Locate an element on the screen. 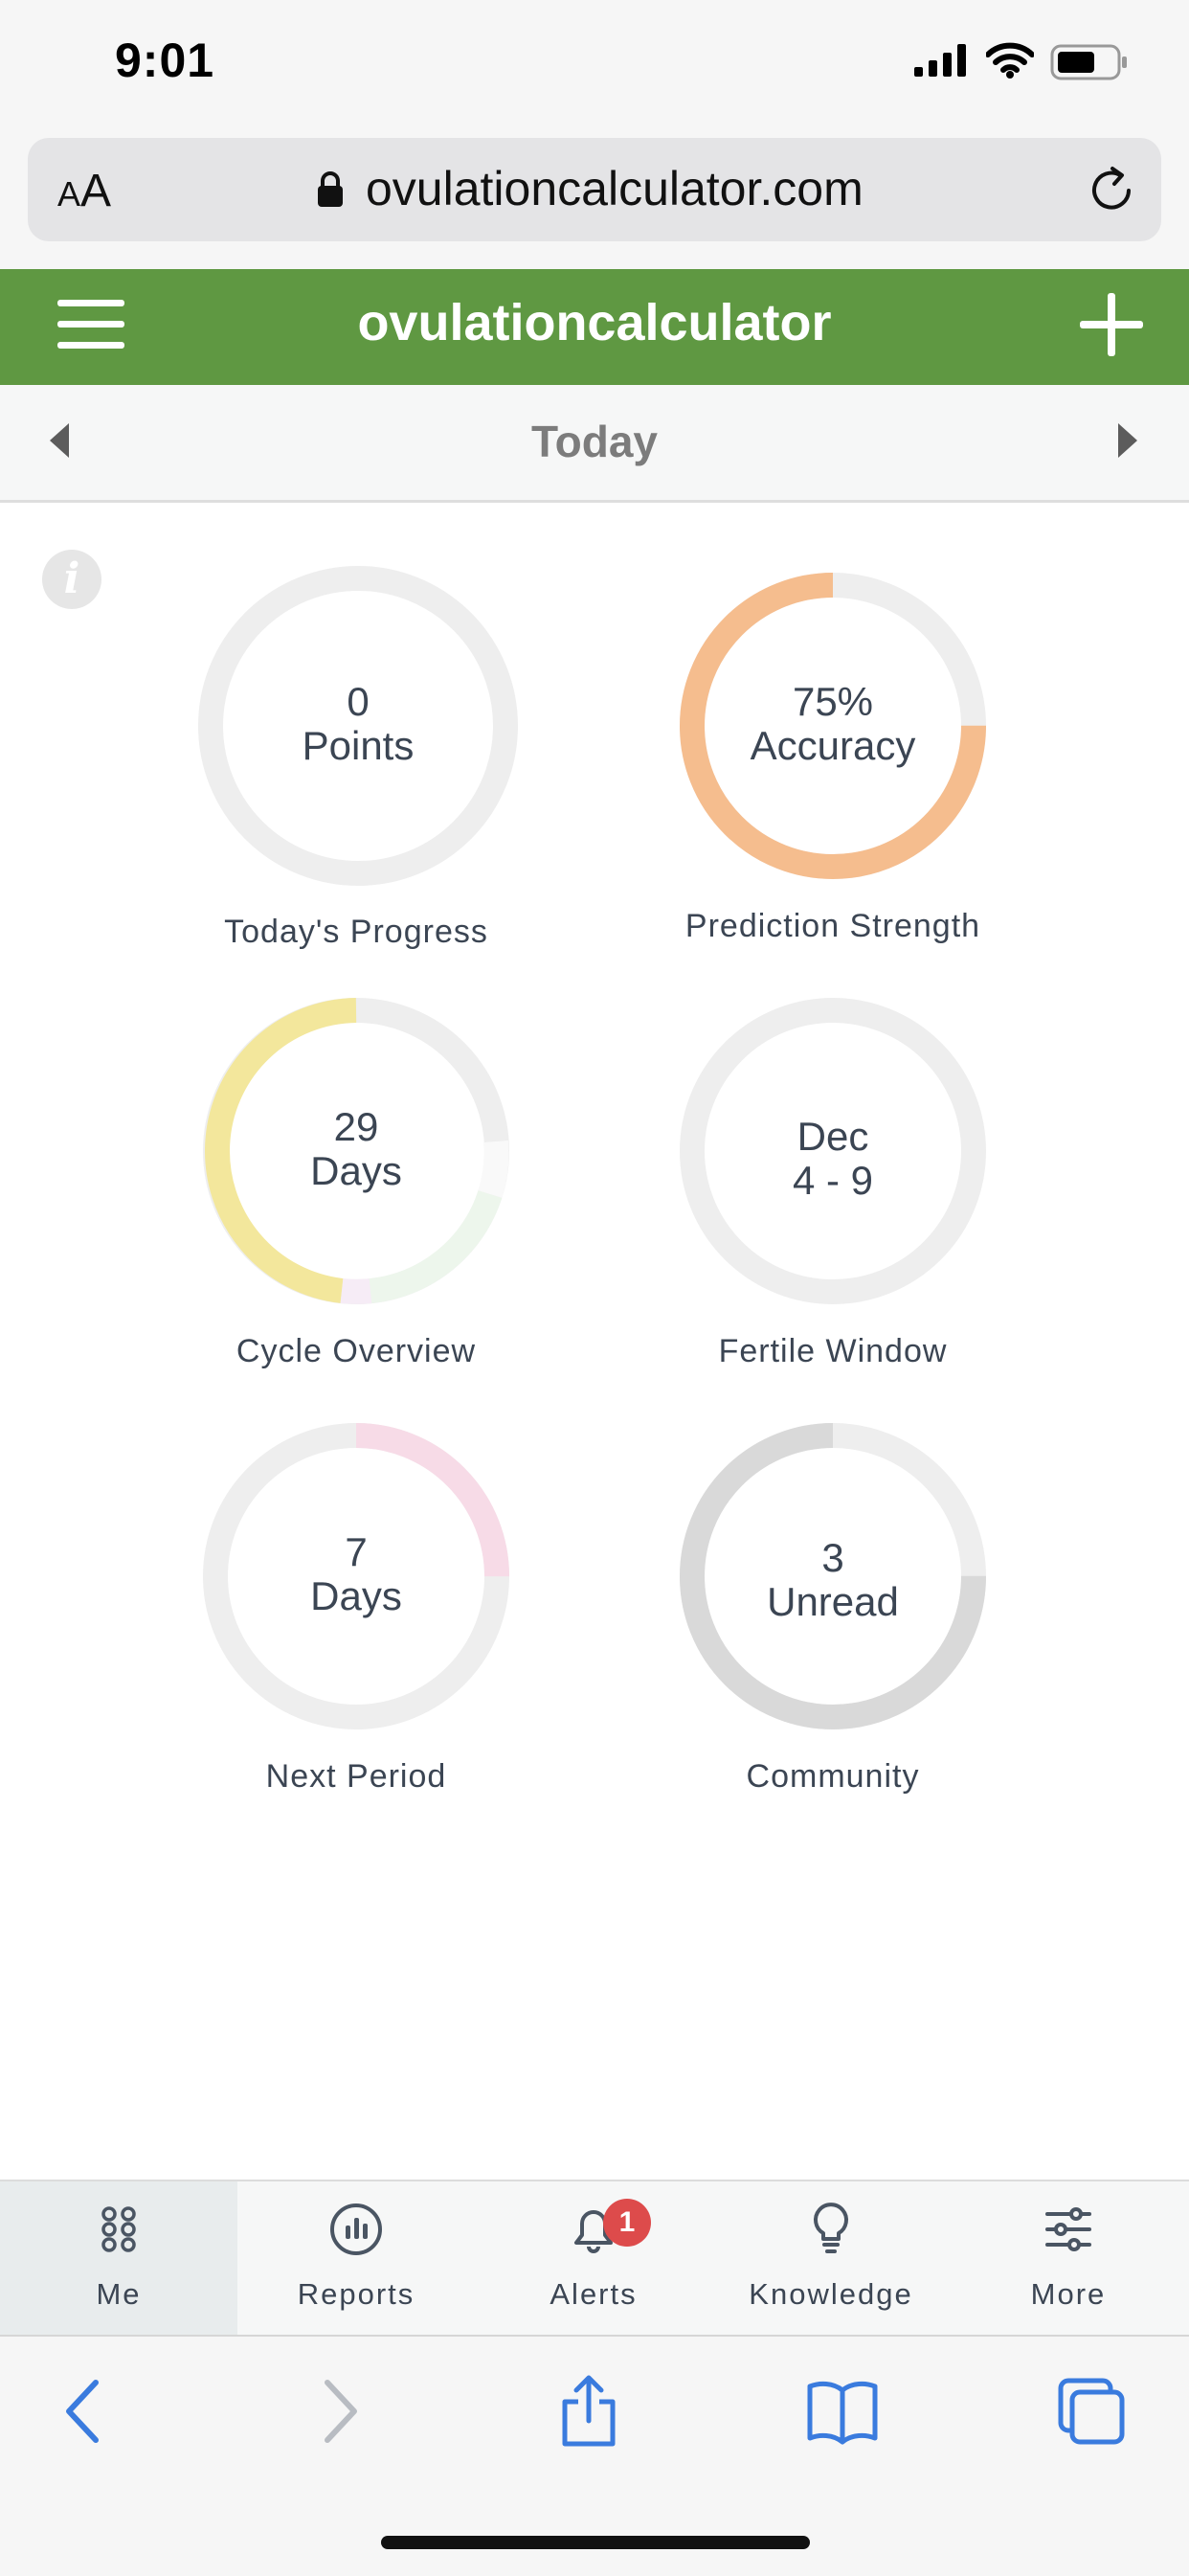  next-period-value: 7 Days is located at coordinates (356, 1574).